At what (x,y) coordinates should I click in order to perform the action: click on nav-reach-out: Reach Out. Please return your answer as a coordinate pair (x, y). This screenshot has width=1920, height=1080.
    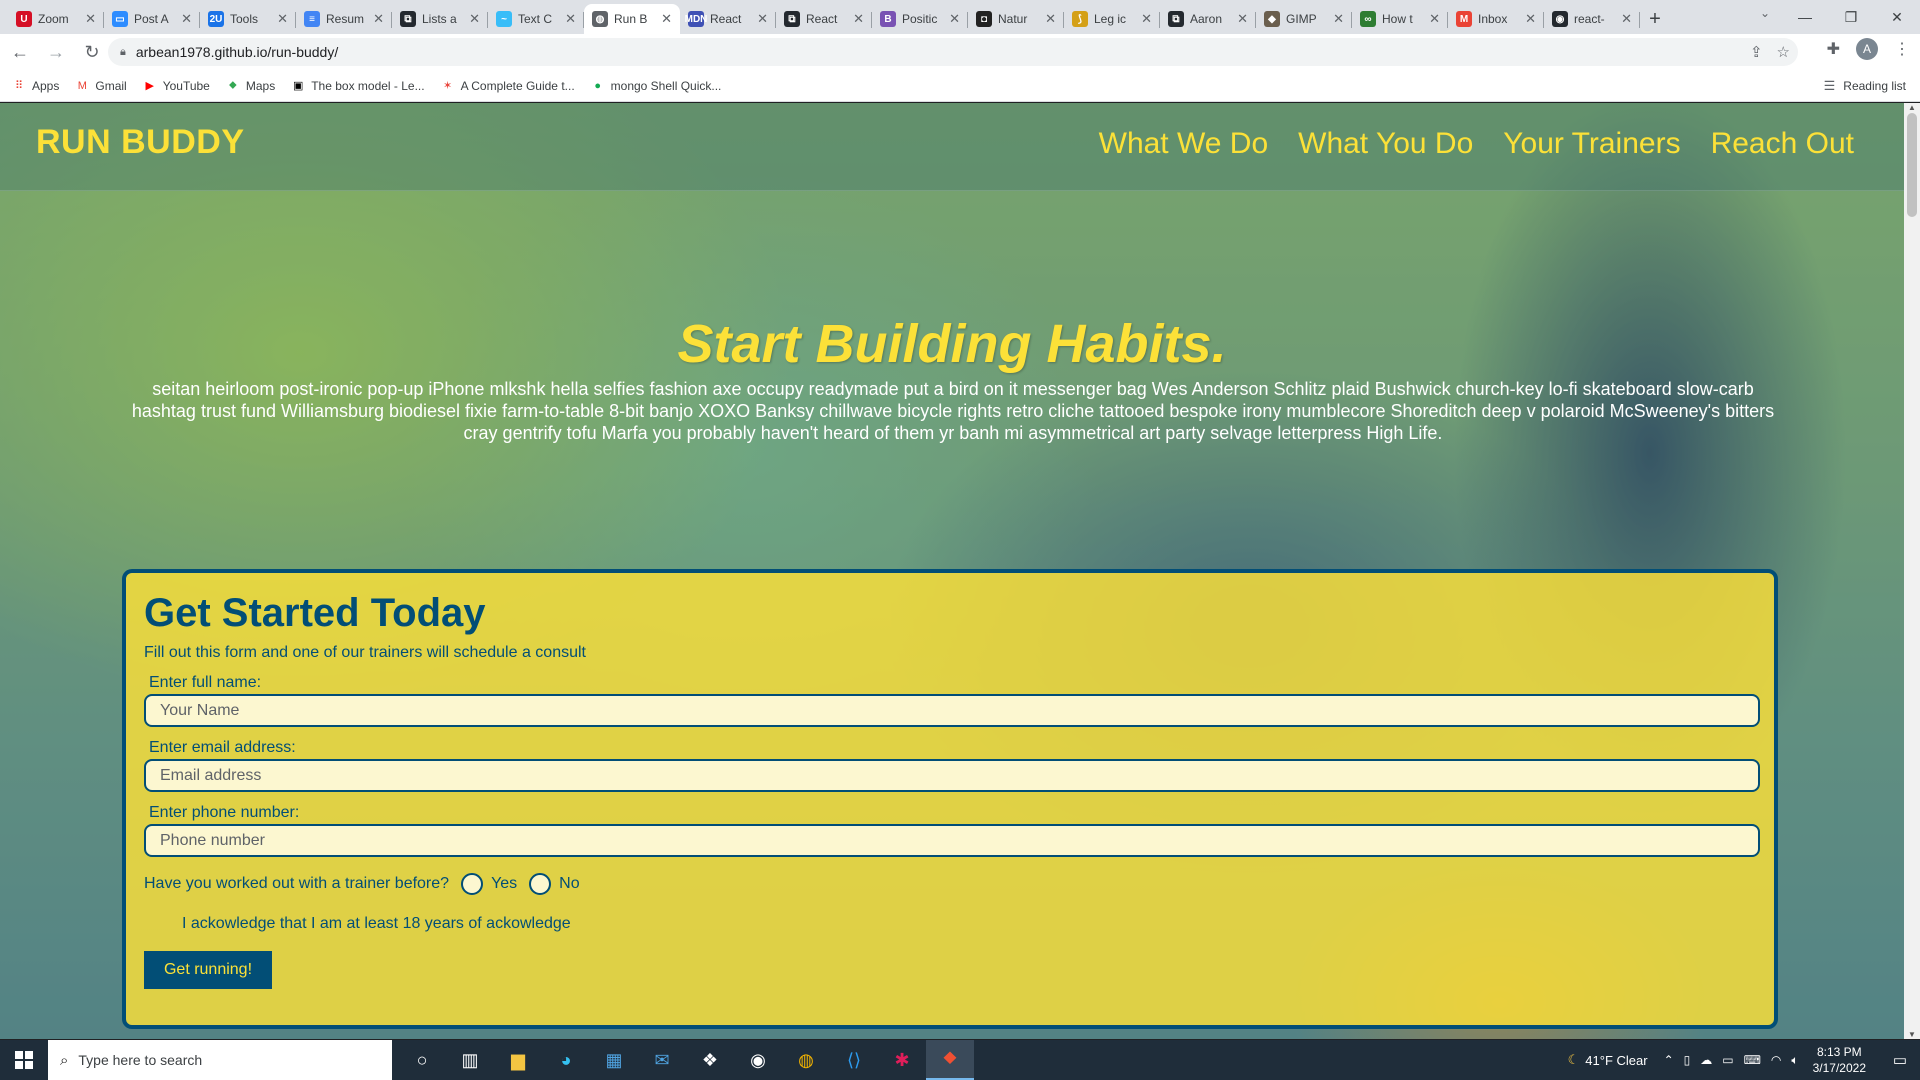
    Looking at the image, I should click on (1782, 144).